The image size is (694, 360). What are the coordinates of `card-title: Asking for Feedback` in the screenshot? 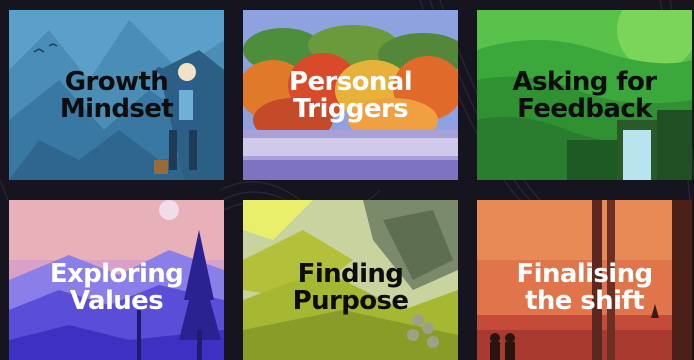 It's located at (585, 95).